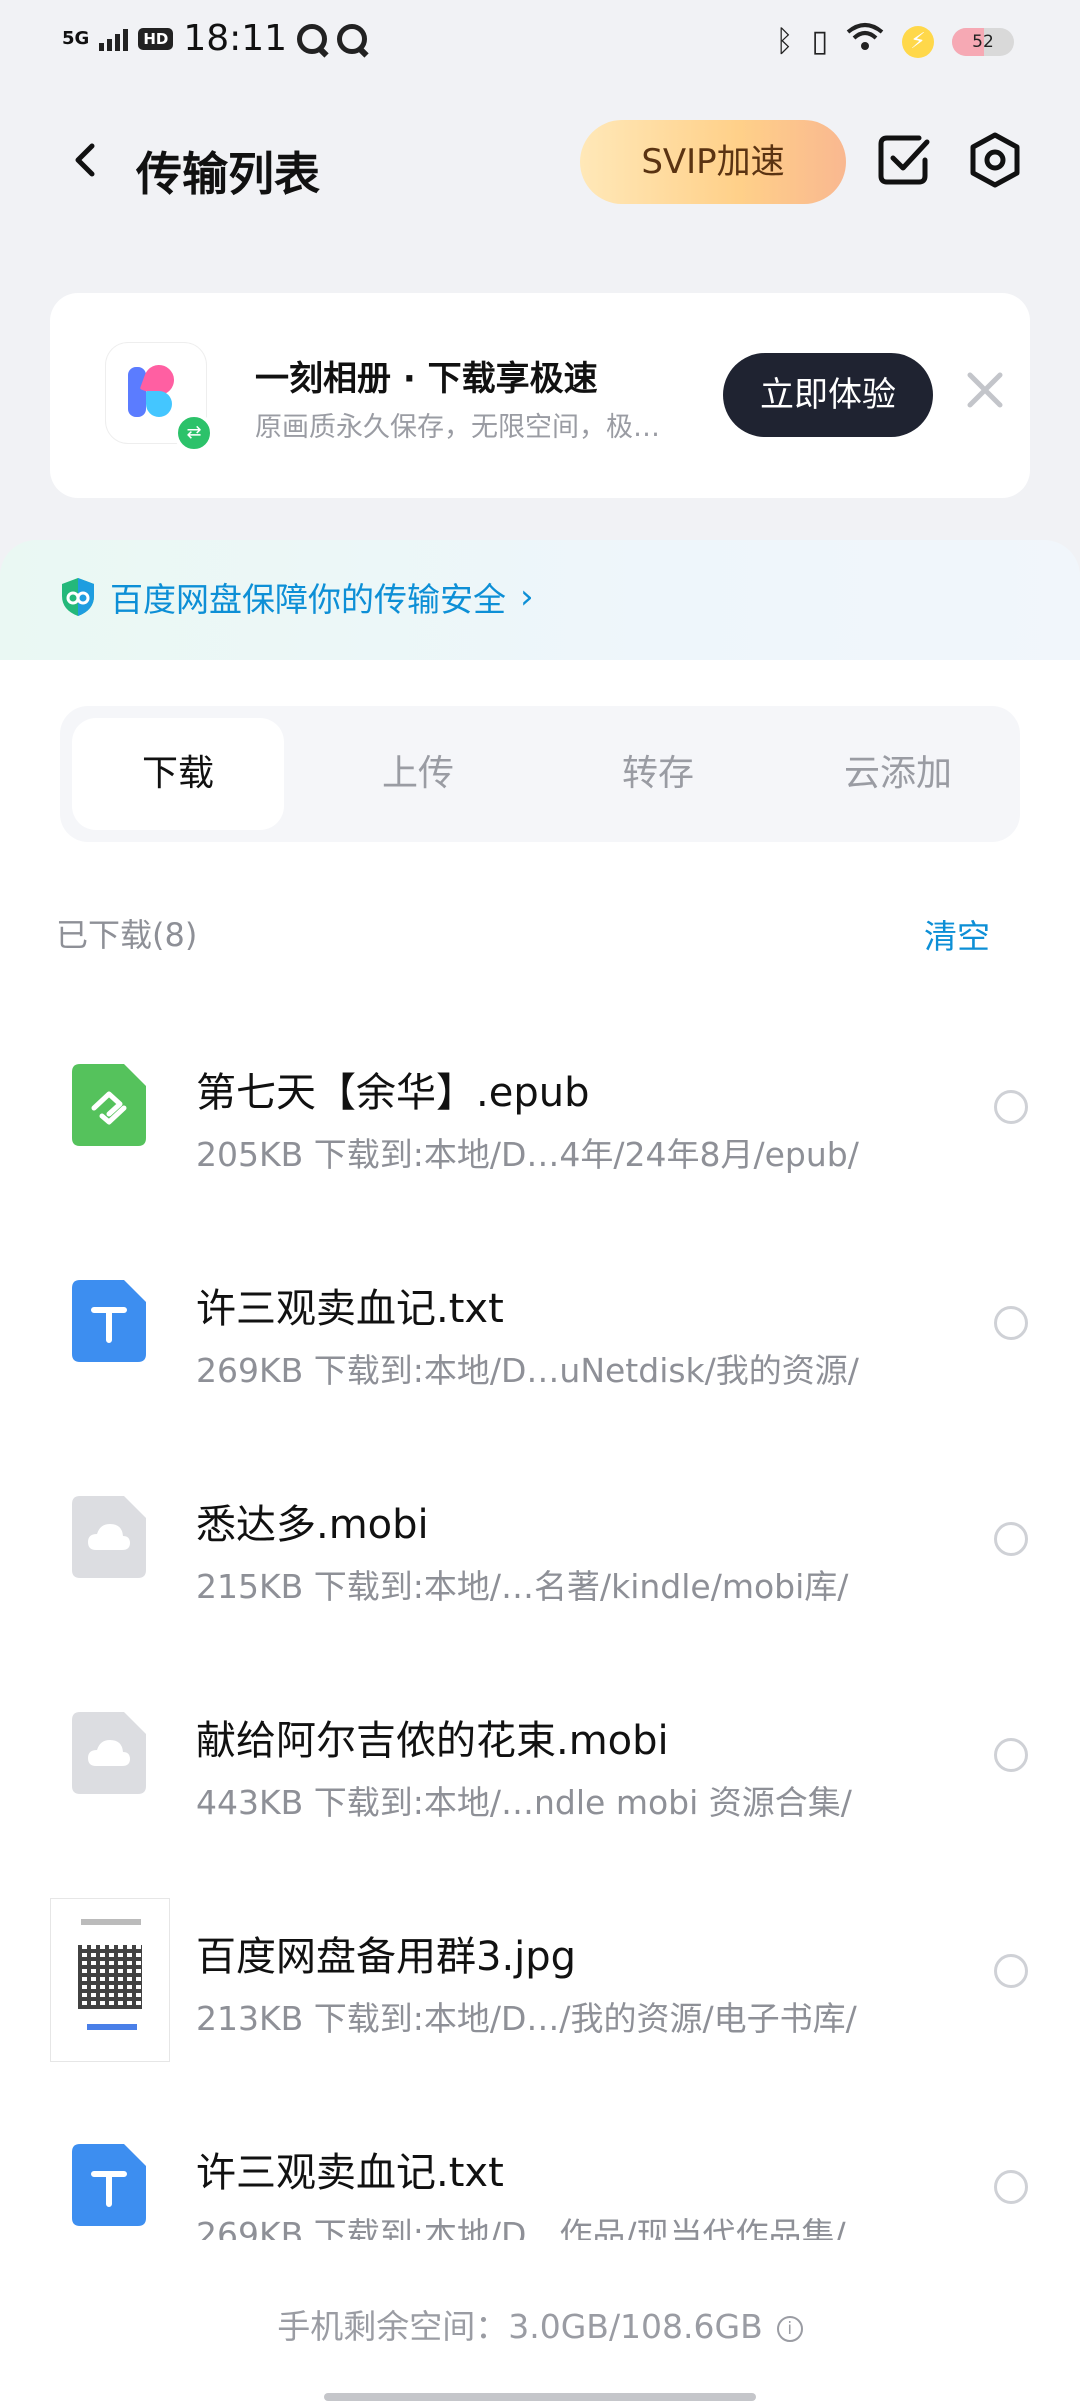  I want to click on back-arrow-icon, so click(85, 160).